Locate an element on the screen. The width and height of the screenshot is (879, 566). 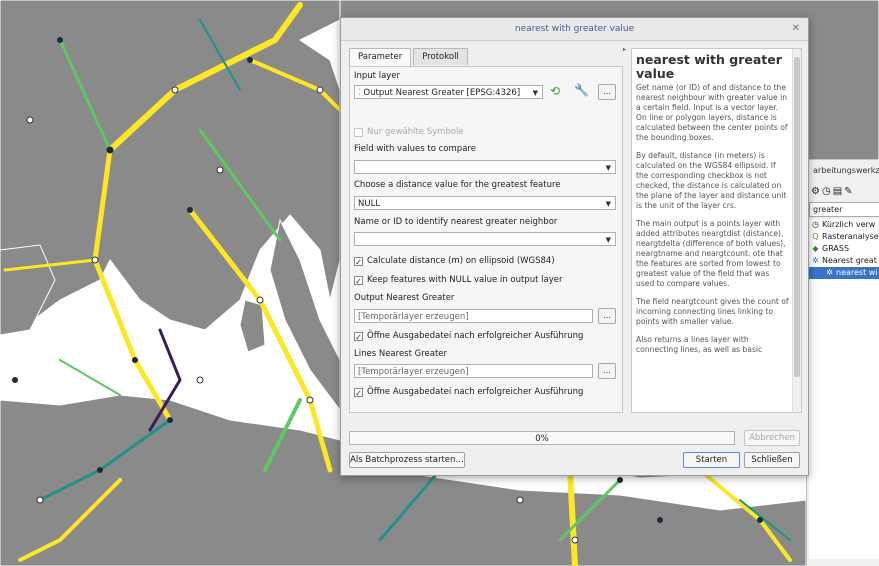
grass-icon: ◆ is located at coordinates (815, 248).